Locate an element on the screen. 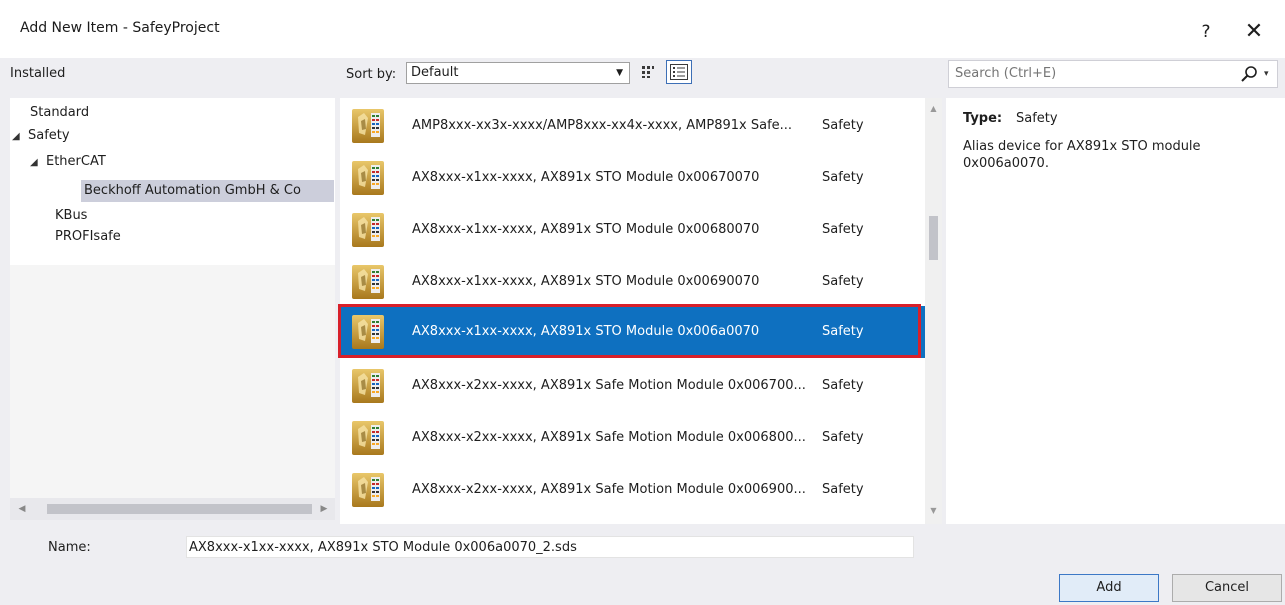 The width and height of the screenshot is (1285, 605). help-button: ? is located at coordinates (1206, 32).